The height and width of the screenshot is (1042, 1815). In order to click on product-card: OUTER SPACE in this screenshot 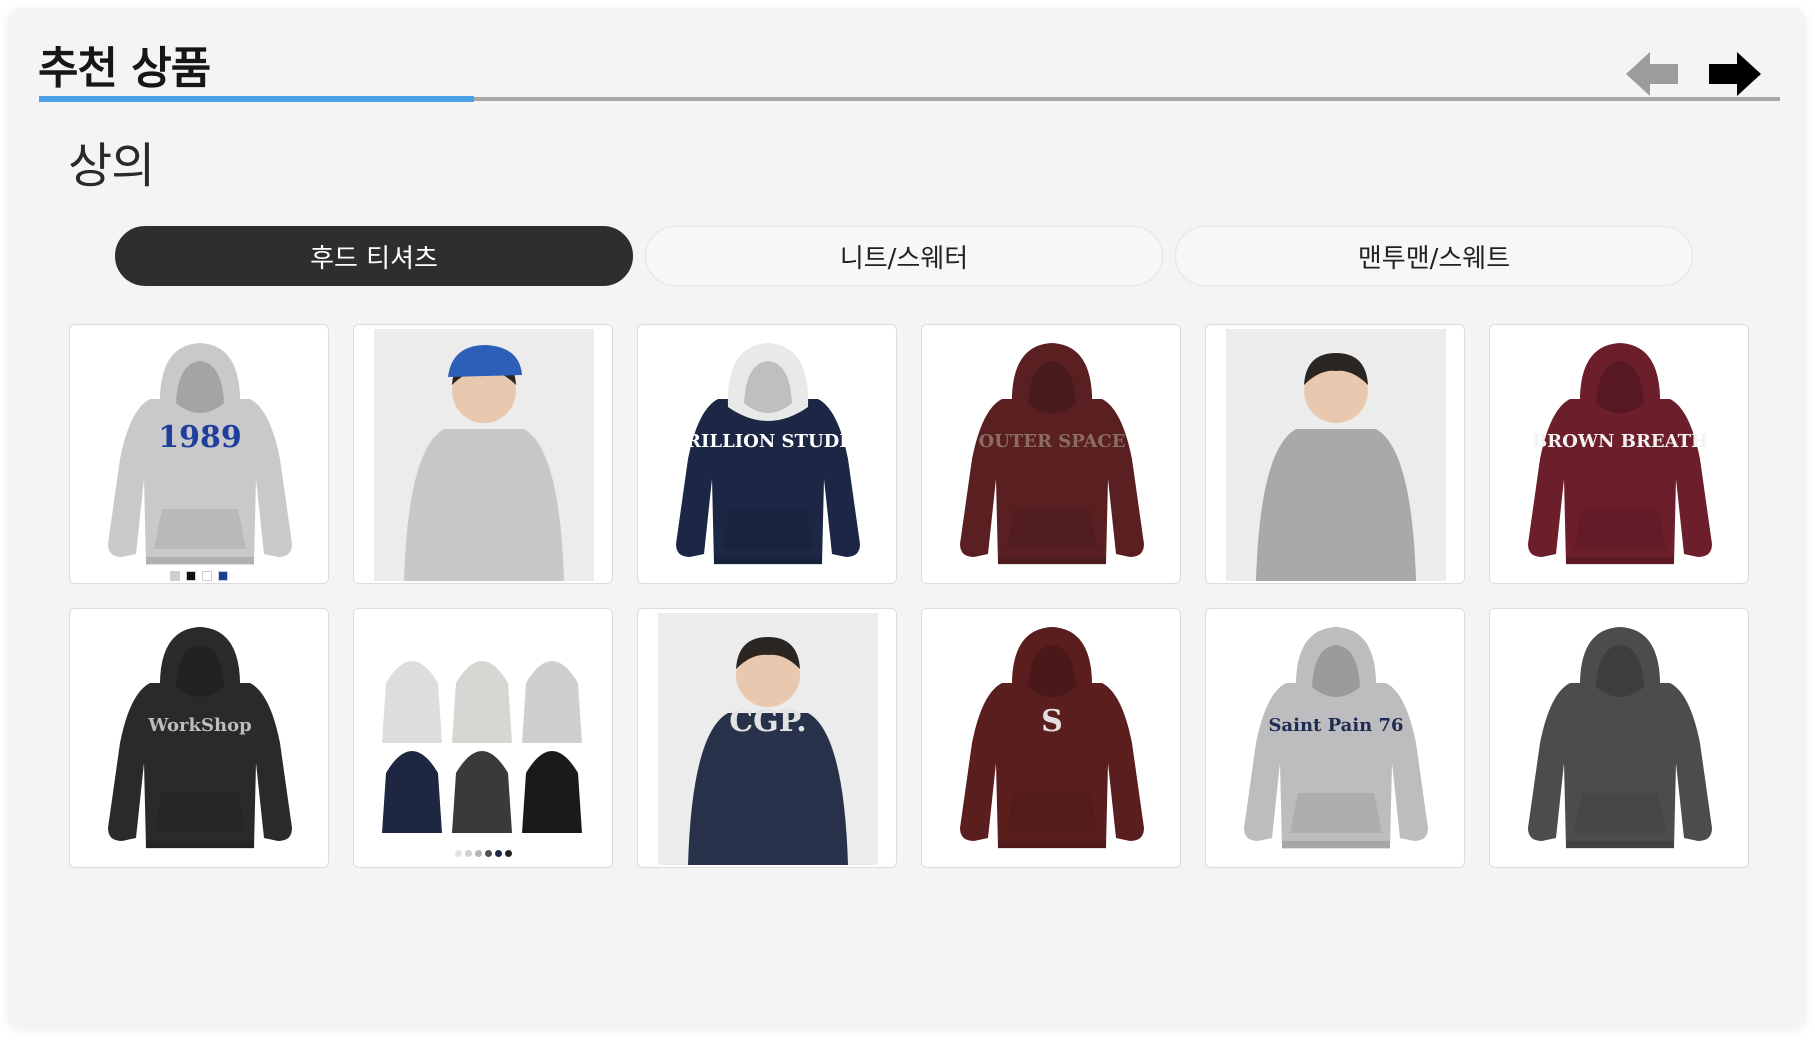, I will do `click(1051, 454)`.